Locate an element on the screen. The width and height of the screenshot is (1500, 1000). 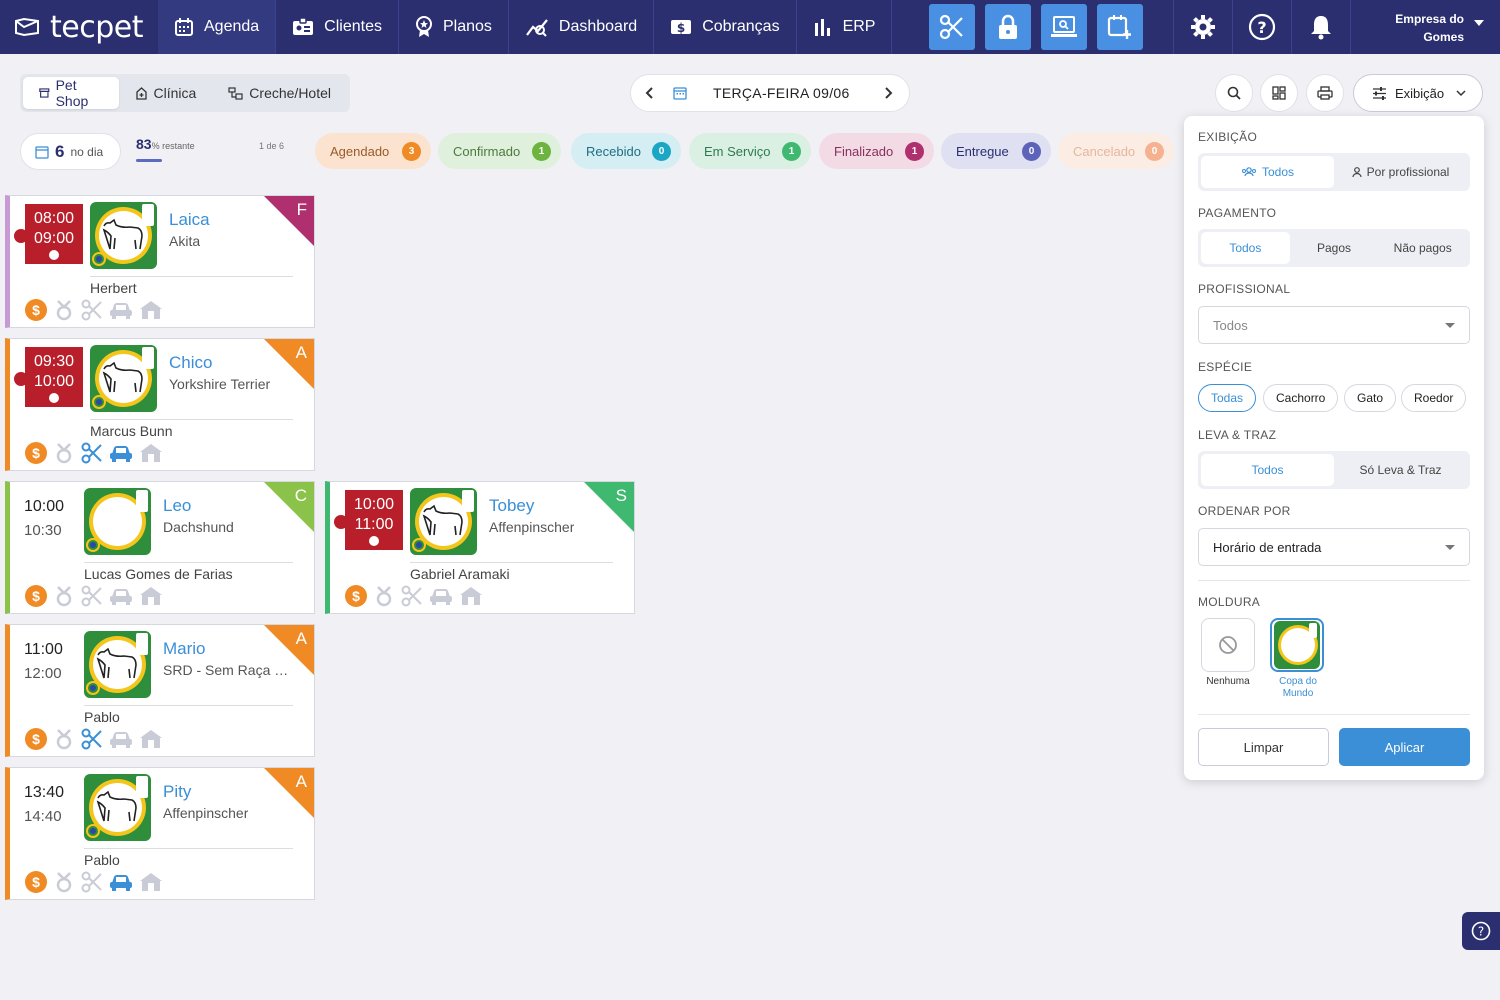
exibicao-todos-option: Todos is located at coordinates (1267, 172).